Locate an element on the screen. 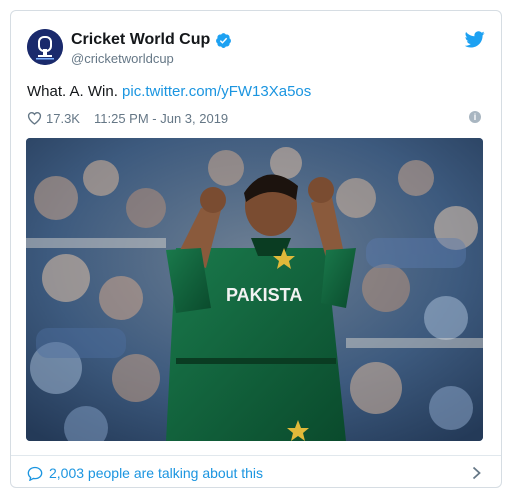  conversation-footer: 2,003 people are talking about this is located at coordinates (256, 473).